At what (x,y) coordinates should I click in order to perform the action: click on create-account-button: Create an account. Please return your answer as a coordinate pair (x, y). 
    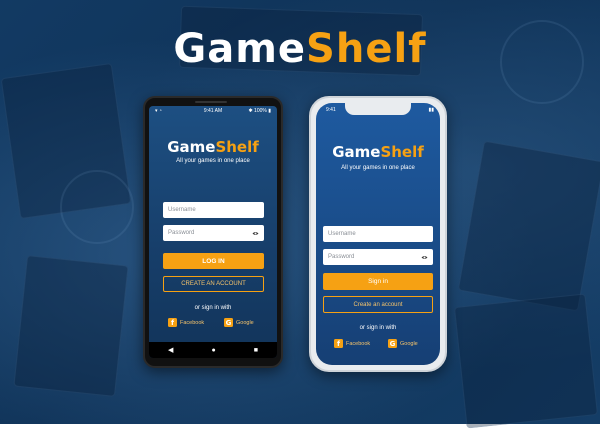
    Looking at the image, I should click on (378, 304).